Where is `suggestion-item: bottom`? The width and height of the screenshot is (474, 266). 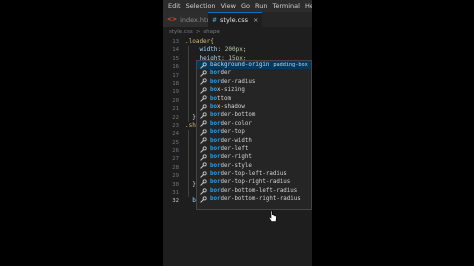
suggestion-item: bottom is located at coordinates (254, 99).